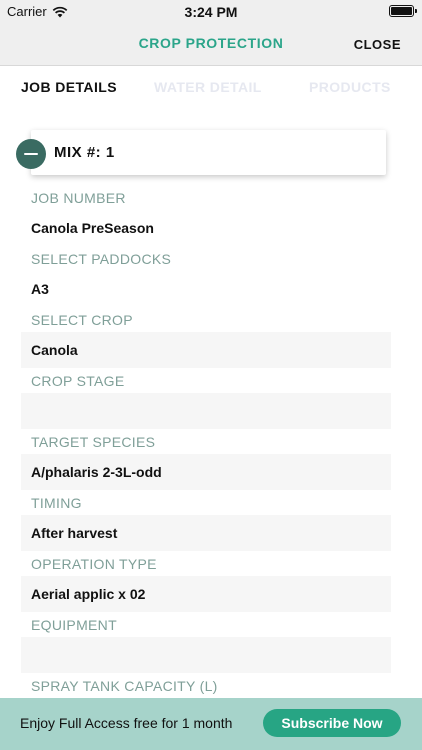 The height and width of the screenshot is (750, 422). I want to click on status-time: 3:24 PM, so click(211, 12).